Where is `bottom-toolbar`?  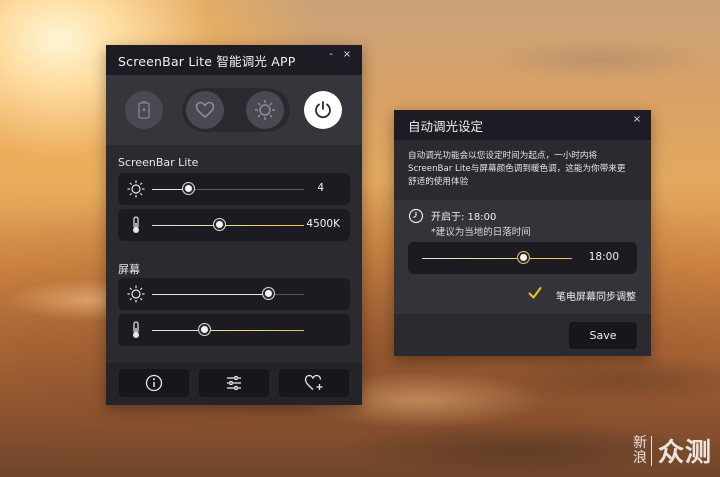 bottom-toolbar is located at coordinates (234, 384).